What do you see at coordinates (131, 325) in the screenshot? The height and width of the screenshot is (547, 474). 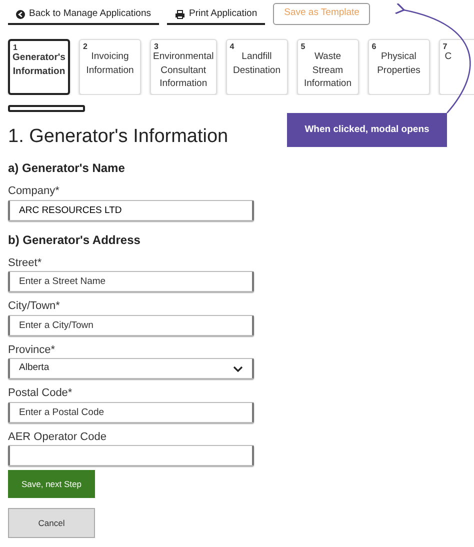 I see `input-field: Enter a City/Town` at bounding box center [131, 325].